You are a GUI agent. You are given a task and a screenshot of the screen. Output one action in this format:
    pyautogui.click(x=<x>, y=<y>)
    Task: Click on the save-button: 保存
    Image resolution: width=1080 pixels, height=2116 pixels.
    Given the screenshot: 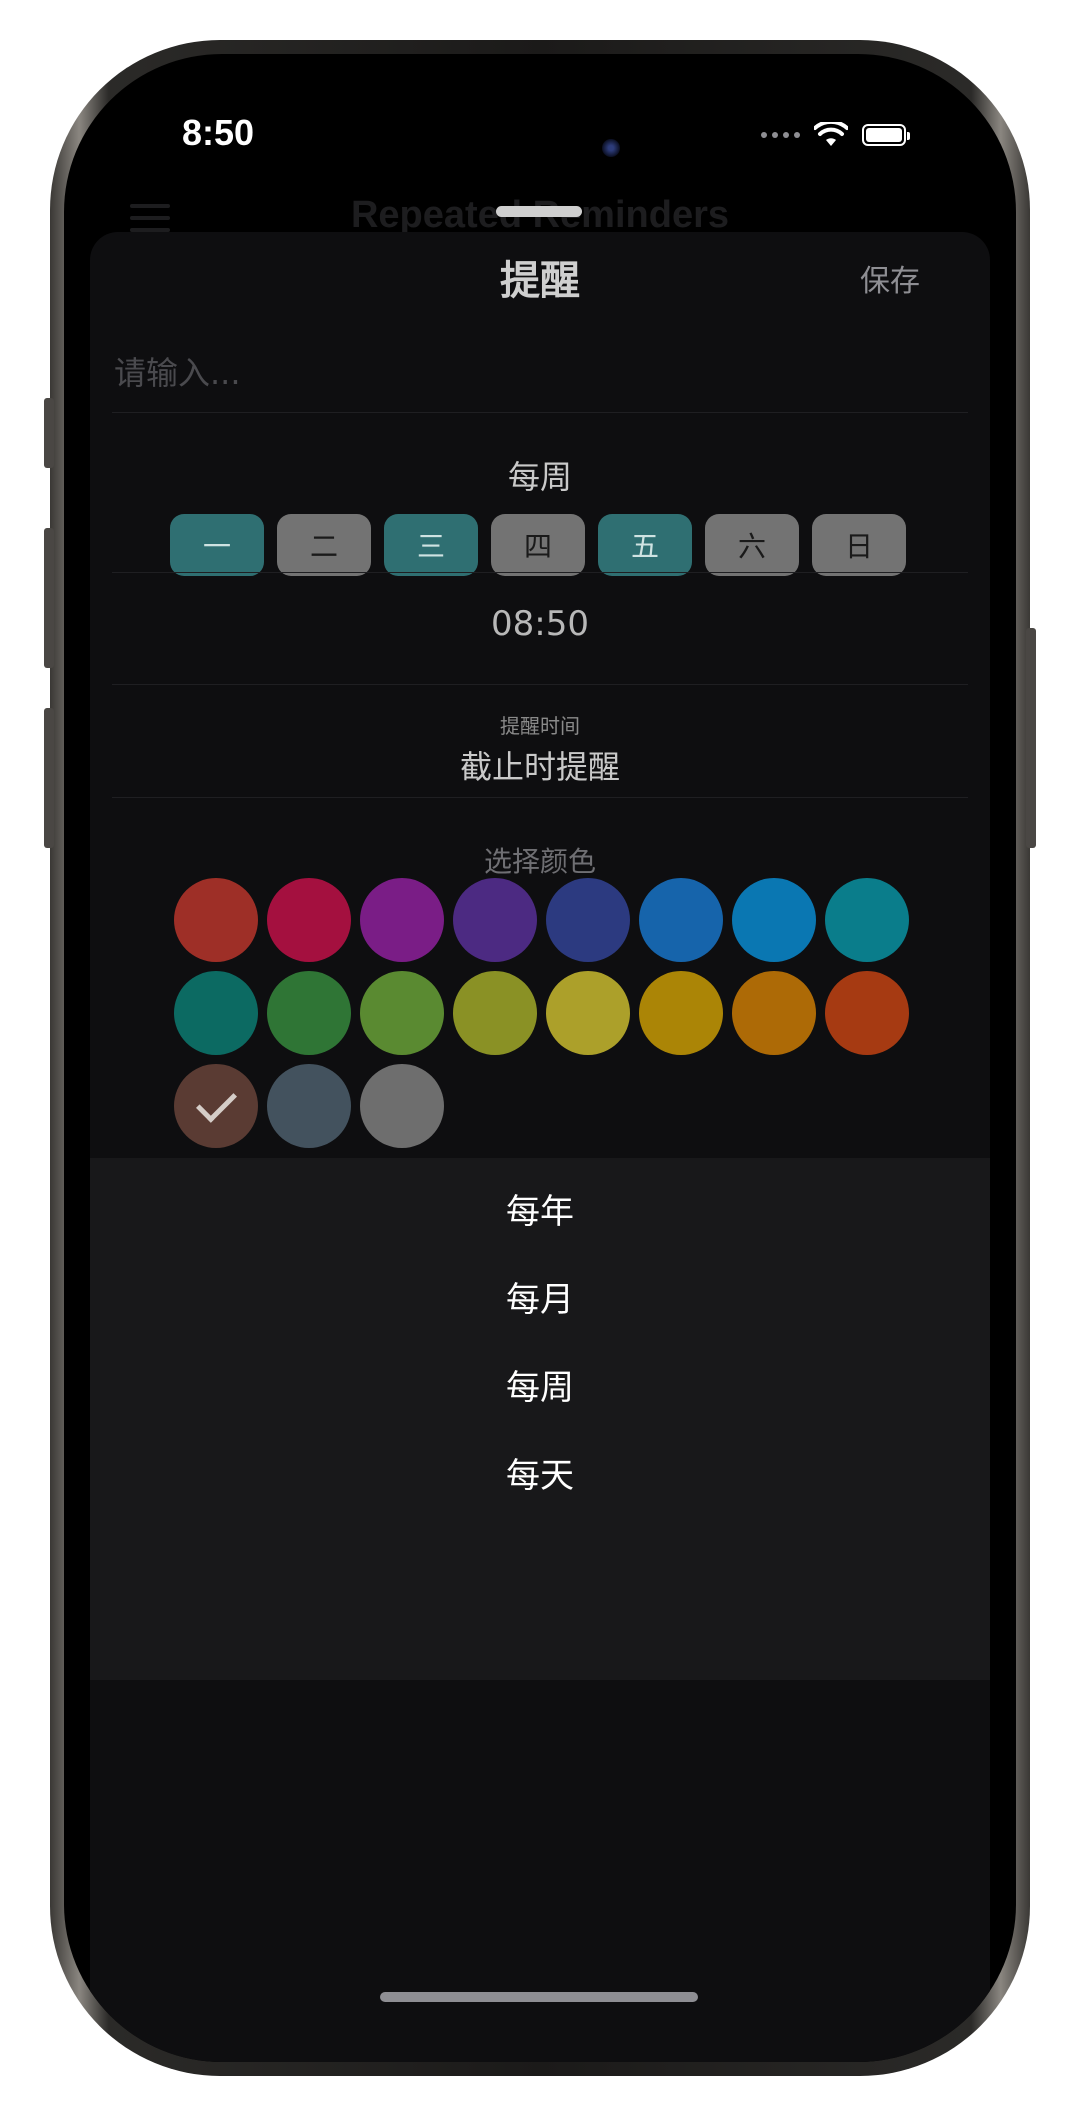 What is the action you would take?
    pyautogui.click(x=890, y=278)
    